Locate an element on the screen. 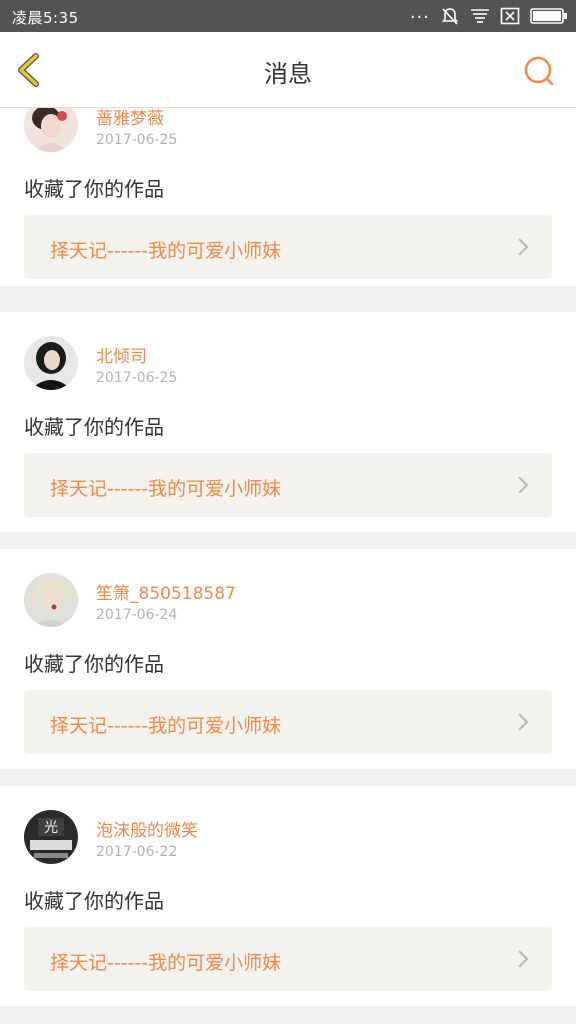  search-icon is located at coordinates (539, 71).